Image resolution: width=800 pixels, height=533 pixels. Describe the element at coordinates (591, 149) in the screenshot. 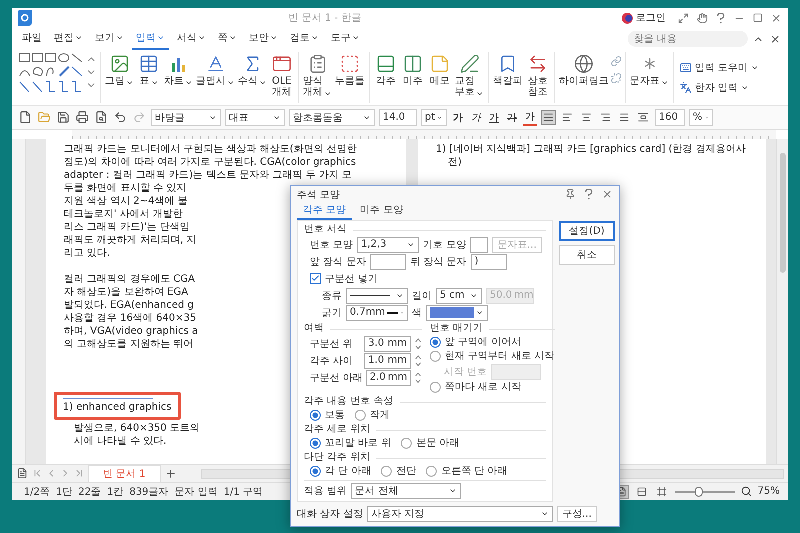

I see `footnote-text: 1) [네이버 지식백과] 그래픽 카드 [graphics card] (한경 경제용어사` at that location.